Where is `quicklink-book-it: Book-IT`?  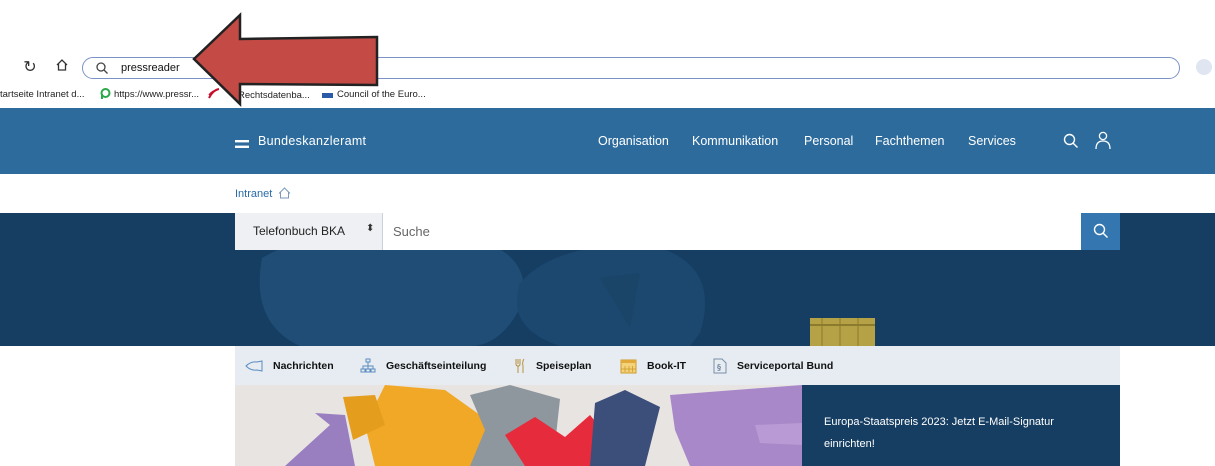
quicklink-book-it: Book-IT is located at coordinates (653, 365).